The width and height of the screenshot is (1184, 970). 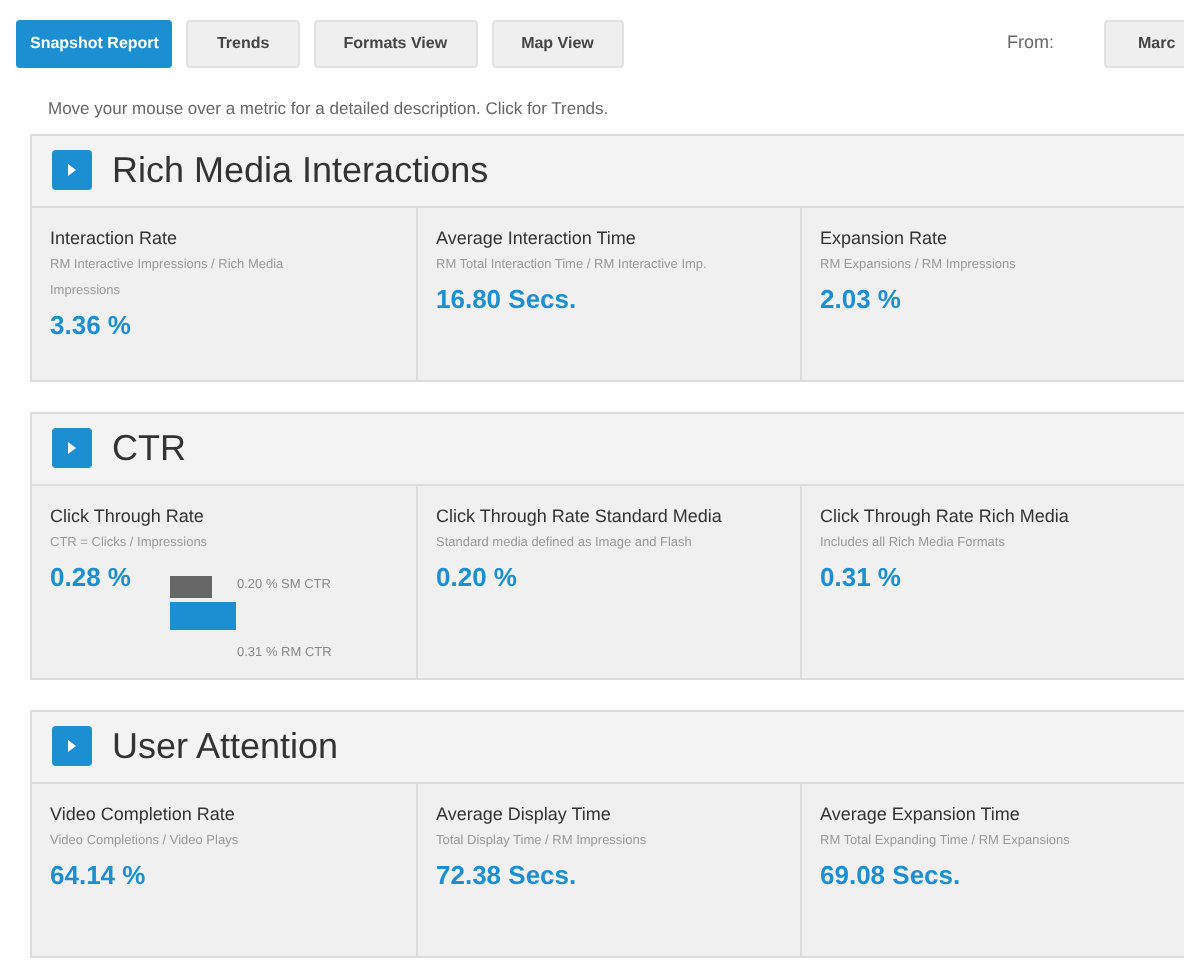 What do you see at coordinates (224, 237) in the screenshot?
I see `metric-name: Interaction Rate` at bounding box center [224, 237].